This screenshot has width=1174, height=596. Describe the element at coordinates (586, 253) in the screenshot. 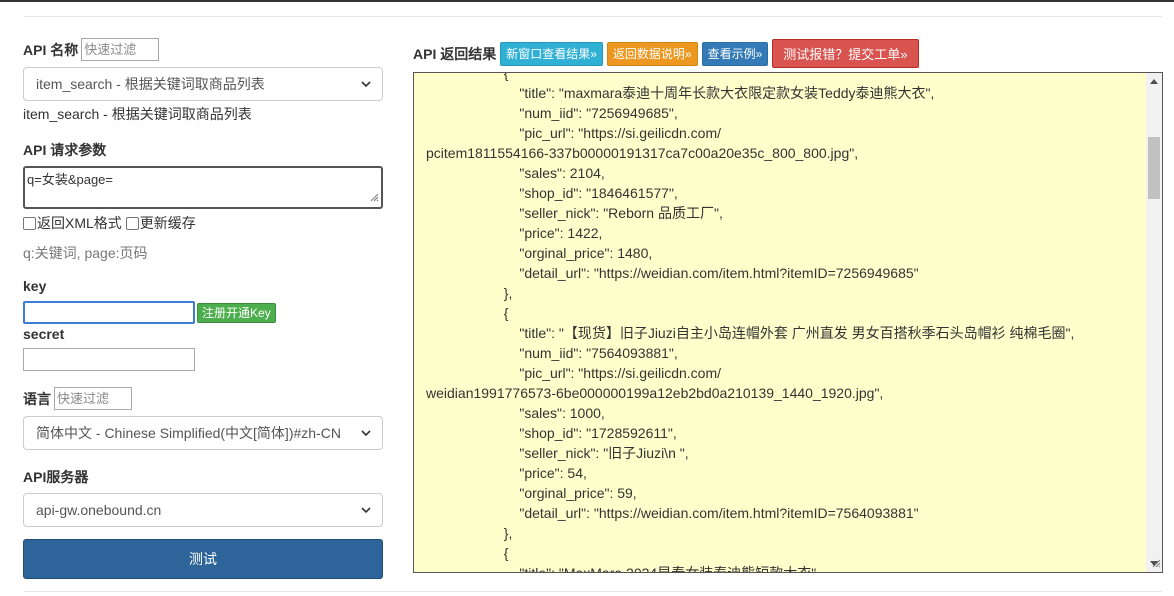

I see `result-line: "orginal_price": 1480,` at that location.